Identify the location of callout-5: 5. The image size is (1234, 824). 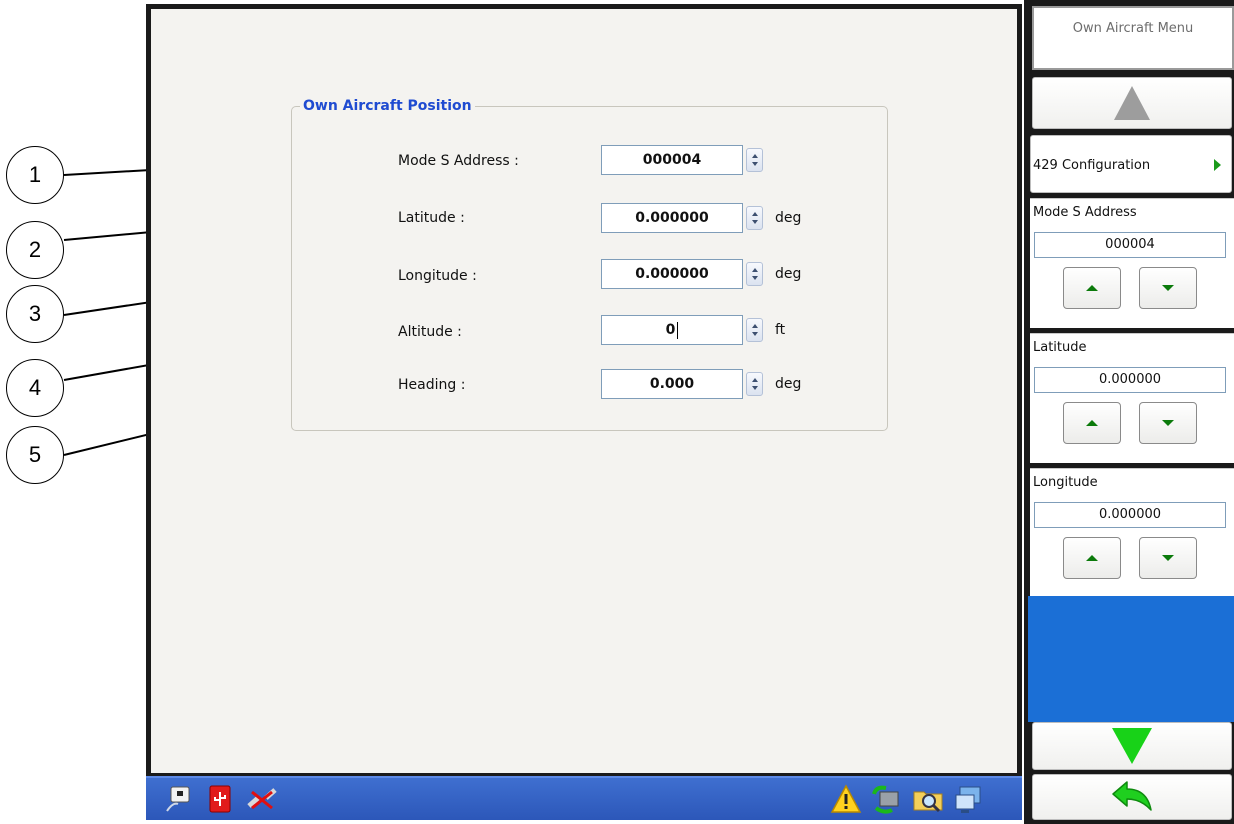
(35, 455).